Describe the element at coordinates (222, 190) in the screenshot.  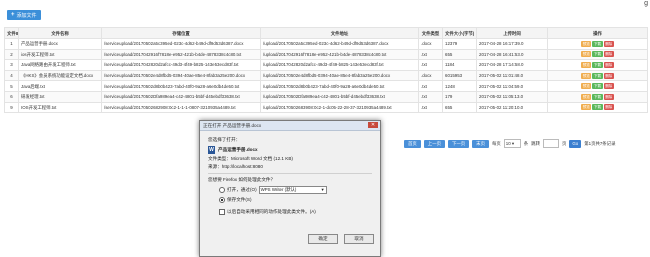
I see `open-with-radio` at that location.